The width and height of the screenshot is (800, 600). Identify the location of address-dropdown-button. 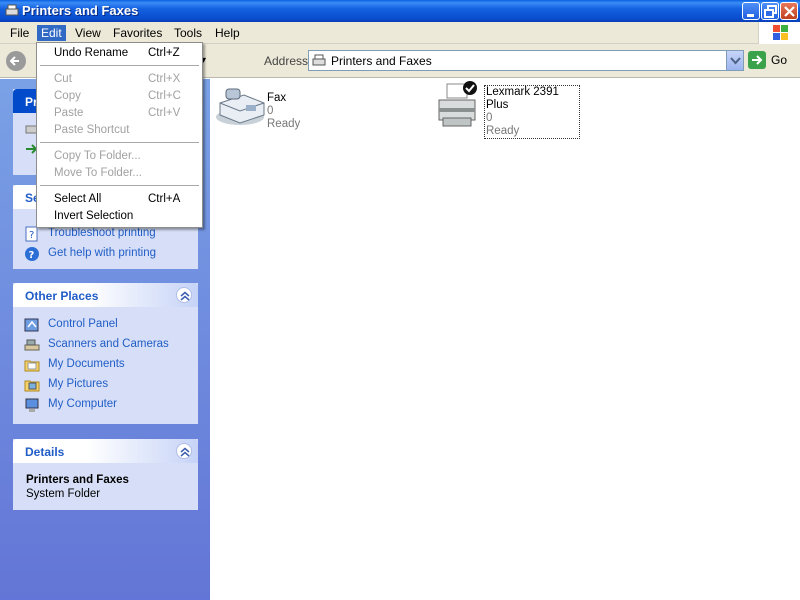
(734, 60).